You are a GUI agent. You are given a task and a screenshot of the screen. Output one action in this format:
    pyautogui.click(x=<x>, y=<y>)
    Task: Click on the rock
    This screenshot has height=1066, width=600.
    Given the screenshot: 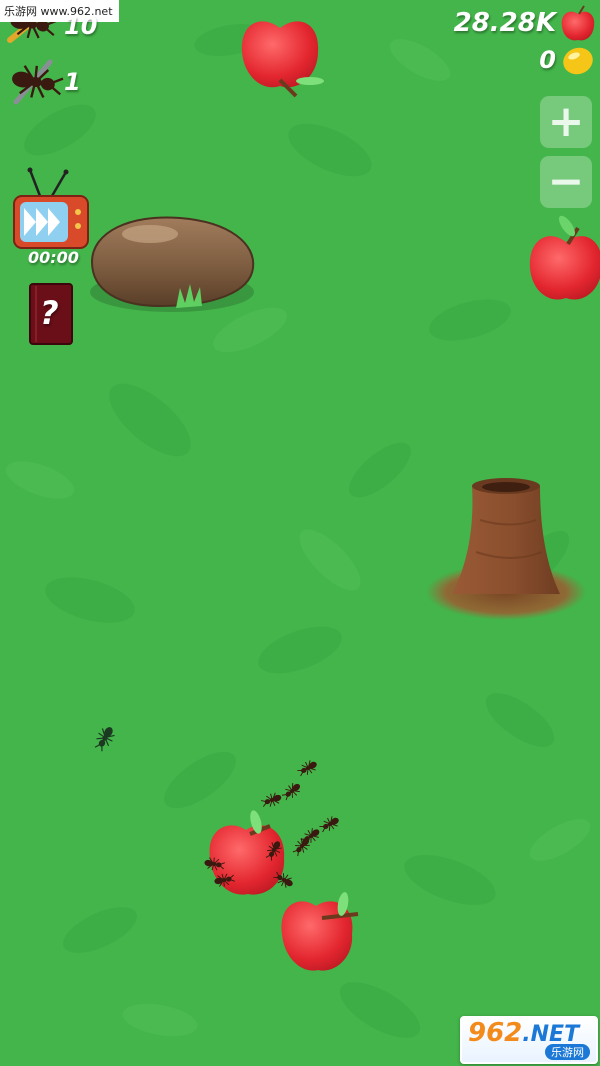 What is the action you would take?
    pyautogui.click(x=172, y=264)
    